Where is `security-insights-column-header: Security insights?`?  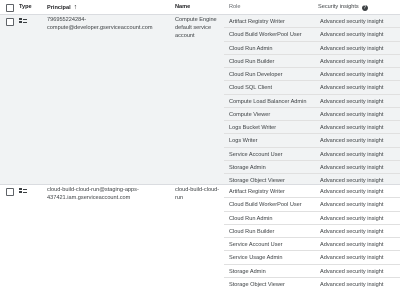
security-insights-column-header: Security insights? is located at coordinates (343, 7).